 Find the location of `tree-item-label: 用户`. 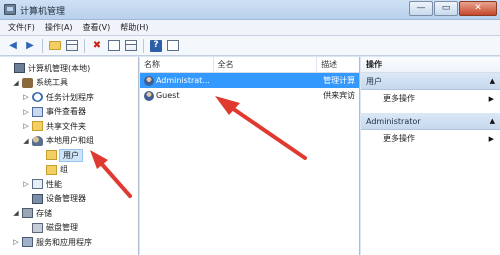

tree-item-label: 用户 is located at coordinates (71, 155).